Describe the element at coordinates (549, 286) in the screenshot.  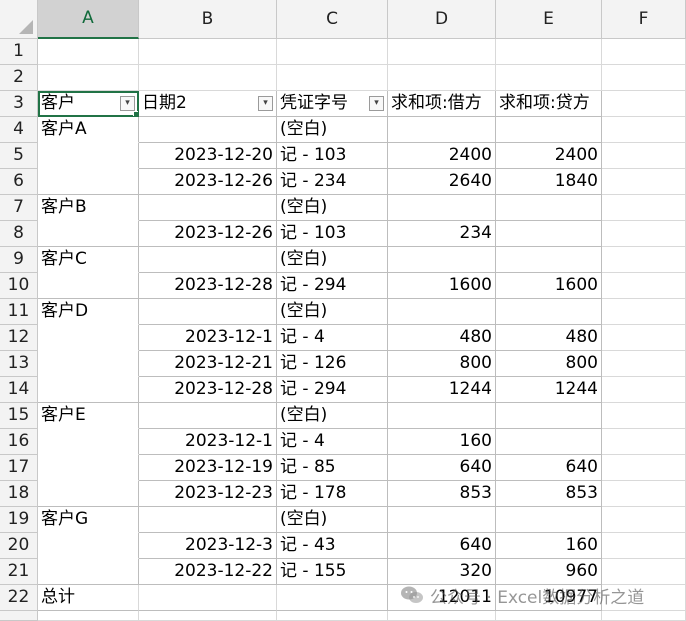
I see `credit-cell: 1600` at that location.